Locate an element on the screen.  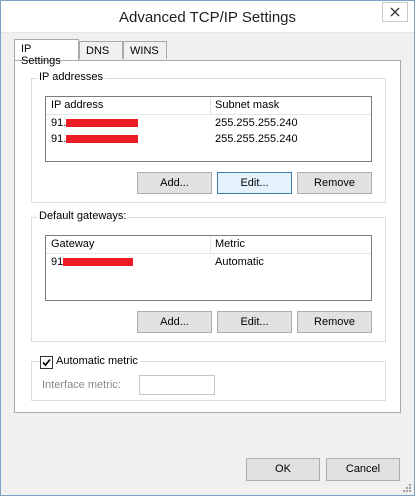
ip-list-header: IP address Subnet mask is located at coordinates (208, 106).